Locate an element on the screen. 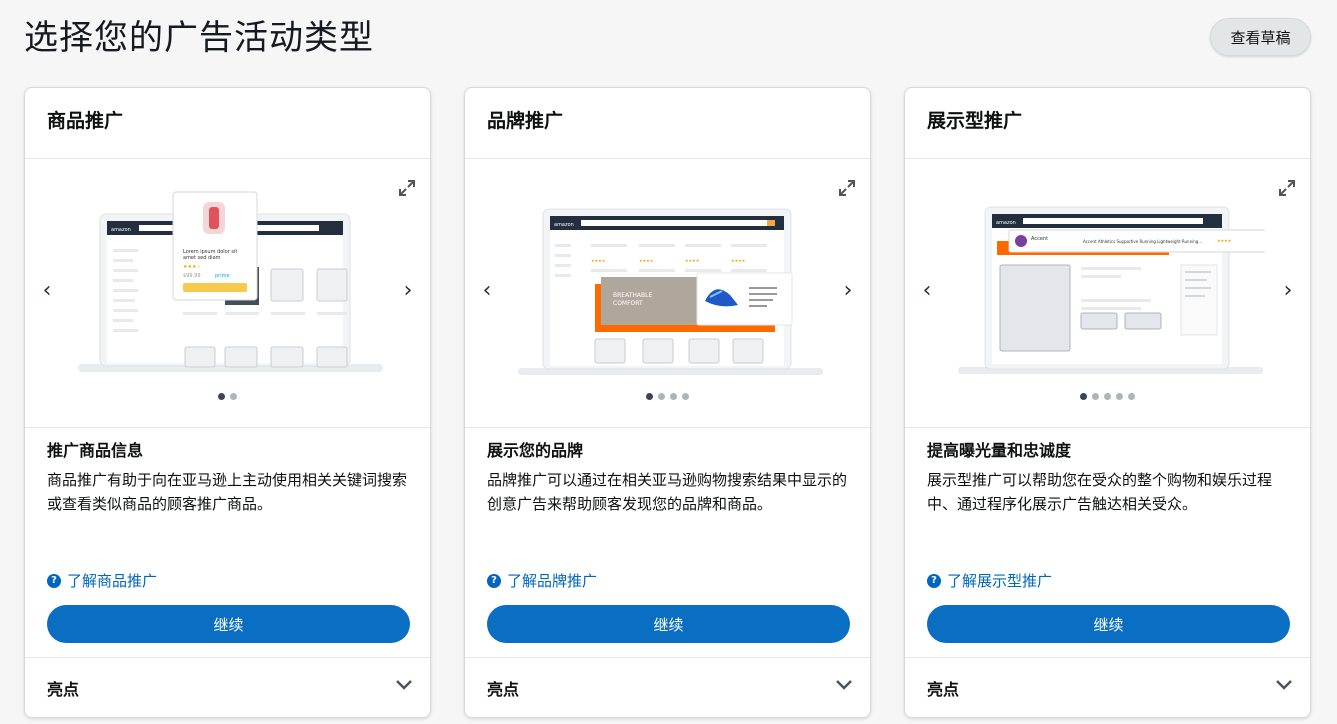 This screenshot has height=724, width=1337. learn-more-link: ? 了解展示型推广 is located at coordinates (989, 580).